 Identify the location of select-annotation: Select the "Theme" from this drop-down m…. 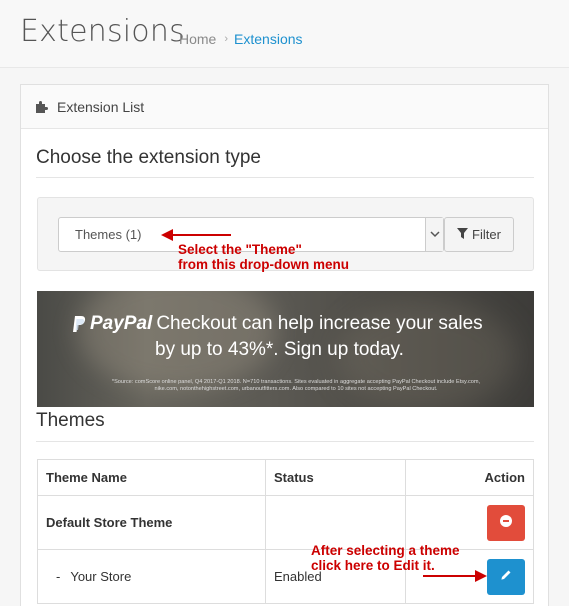
(263, 257).